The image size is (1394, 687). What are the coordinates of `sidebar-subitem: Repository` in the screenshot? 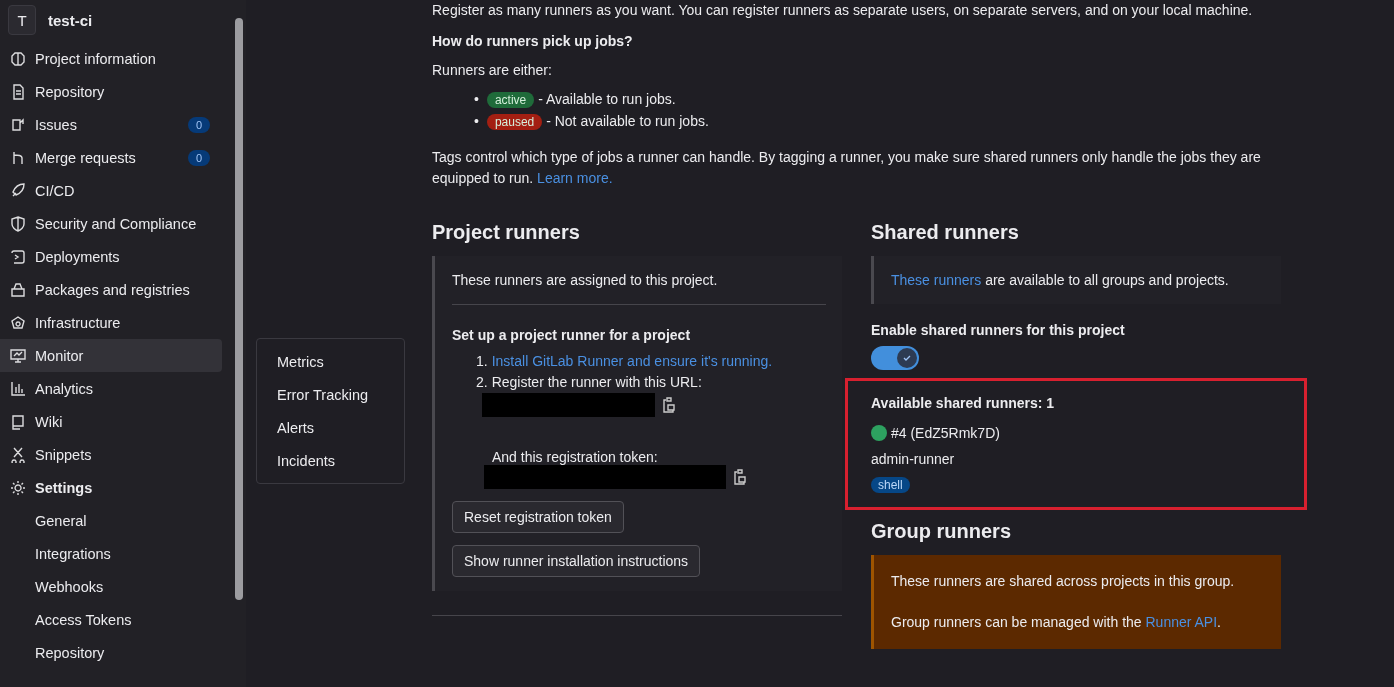 It's located at (116, 652).